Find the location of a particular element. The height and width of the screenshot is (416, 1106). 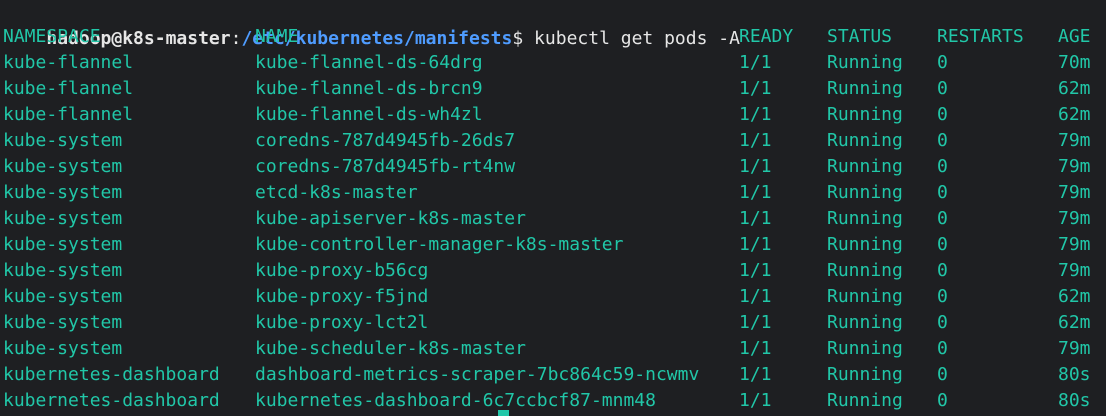

row-pod-name: kube-controller-manager-k8s-master is located at coordinates (439, 244).